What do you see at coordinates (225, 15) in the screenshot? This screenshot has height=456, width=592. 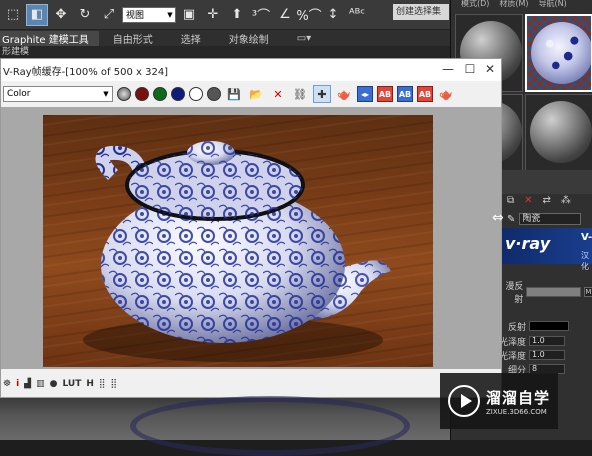 I see `main-toolbar: ⬚ ◧ ✥ ↻ ⤢ 视图 ▼ ▣ ✛ ⬆ ³⌒ ∠ %⌒ ↕ ᴬᴮᶜ` at bounding box center [225, 15].